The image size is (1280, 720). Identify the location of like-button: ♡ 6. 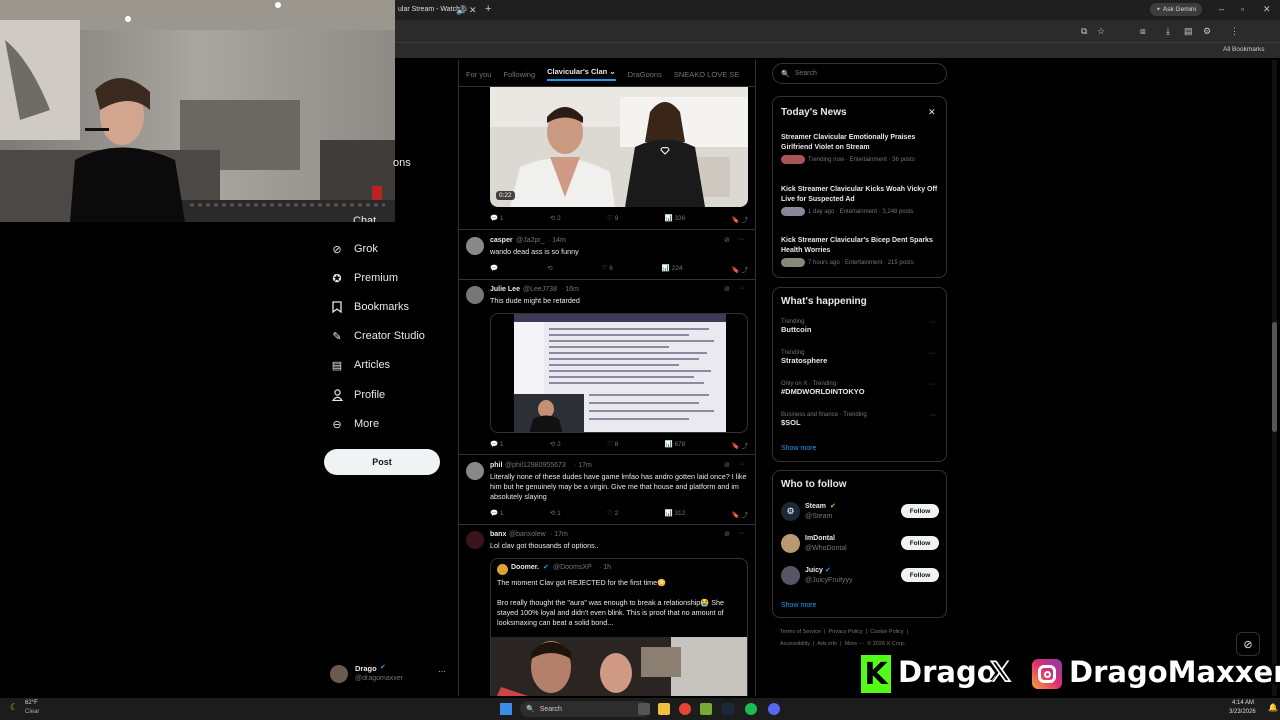
(607, 269).